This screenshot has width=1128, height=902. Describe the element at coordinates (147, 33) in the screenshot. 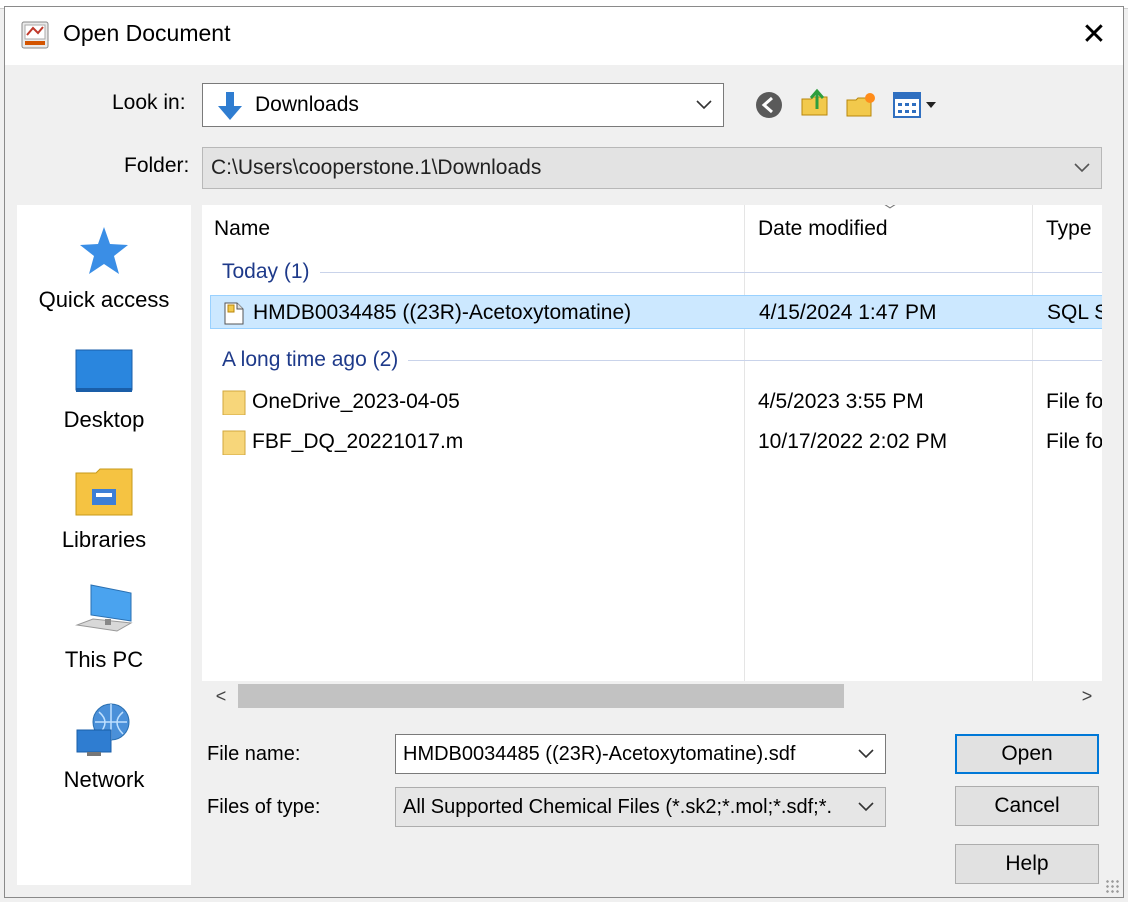

I see `dialog-title: Open Document` at that location.